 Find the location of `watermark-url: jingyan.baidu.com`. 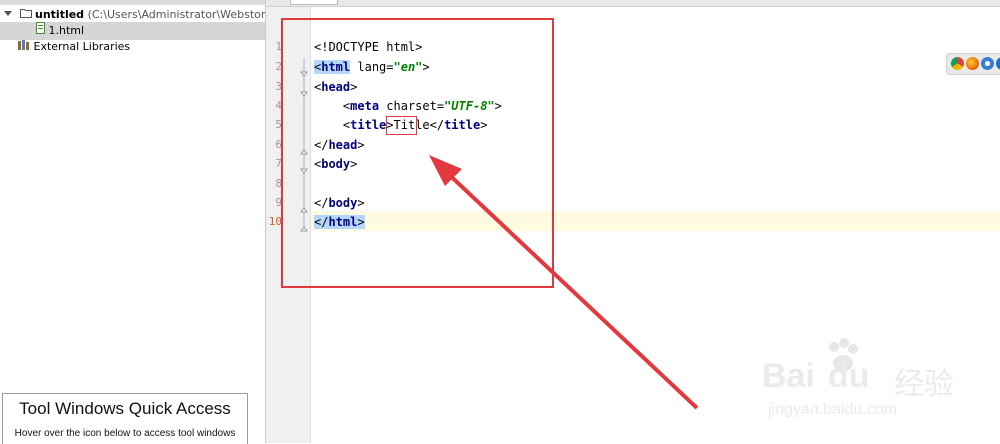

watermark-url: jingyan.baidu.com is located at coordinates (832, 409).